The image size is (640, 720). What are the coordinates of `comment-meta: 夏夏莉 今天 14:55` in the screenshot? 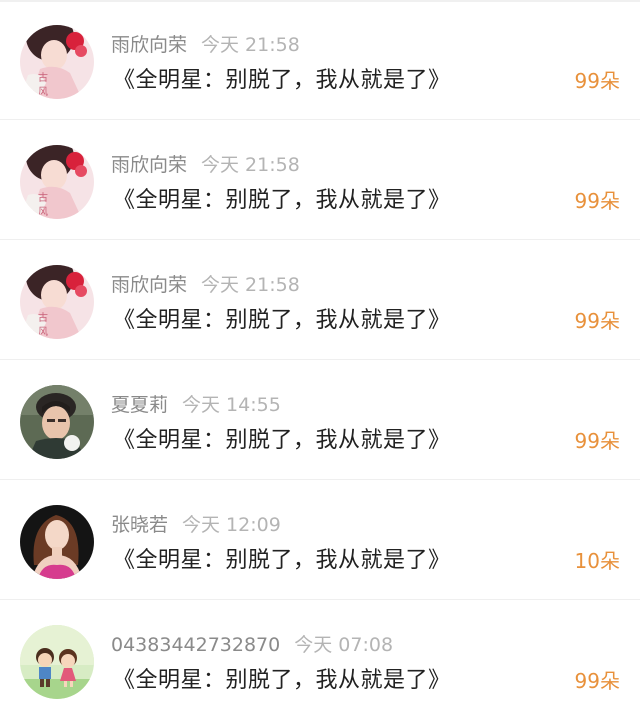 It's located at (196, 405).